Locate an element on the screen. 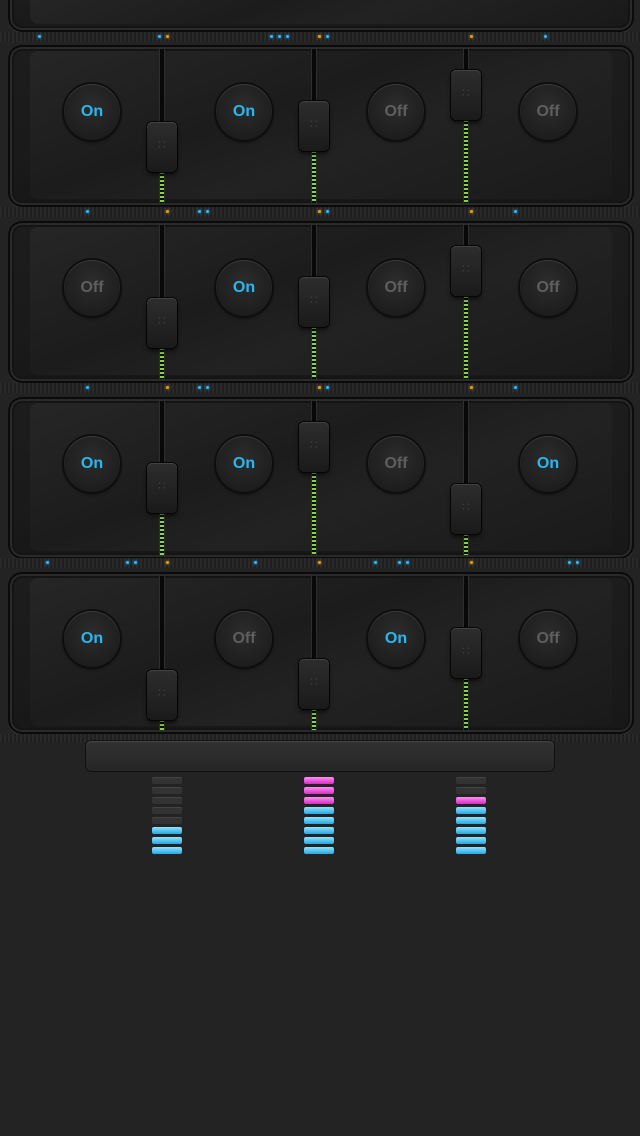 The image size is (640, 1136). control-bar is located at coordinates (320, 756).